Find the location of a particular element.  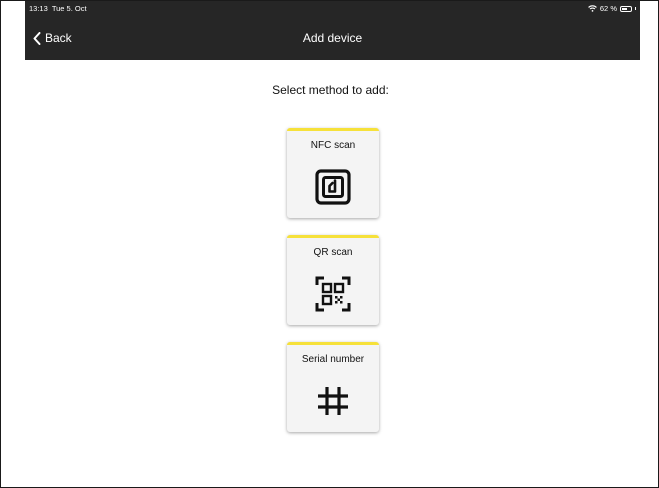

nfc-icon is located at coordinates (333, 187).